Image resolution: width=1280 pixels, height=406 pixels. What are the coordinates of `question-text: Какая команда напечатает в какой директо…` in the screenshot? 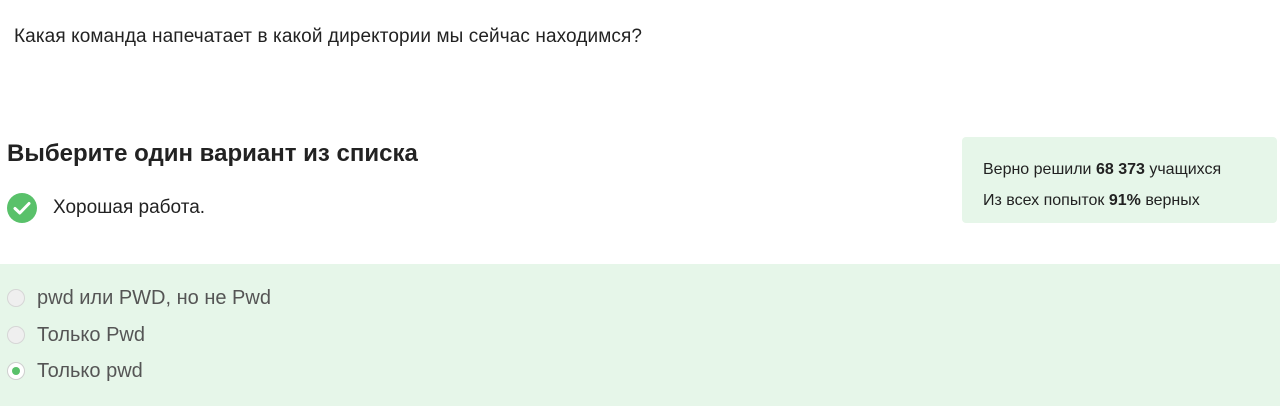 It's located at (328, 36).